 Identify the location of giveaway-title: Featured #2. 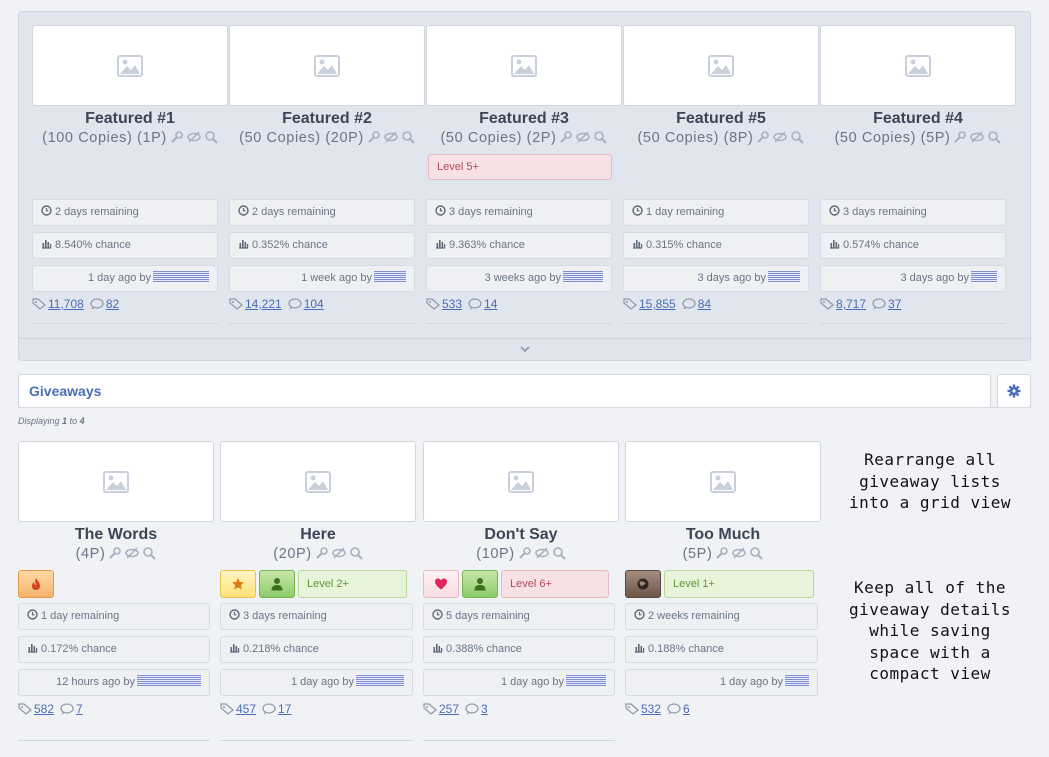
(327, 119).